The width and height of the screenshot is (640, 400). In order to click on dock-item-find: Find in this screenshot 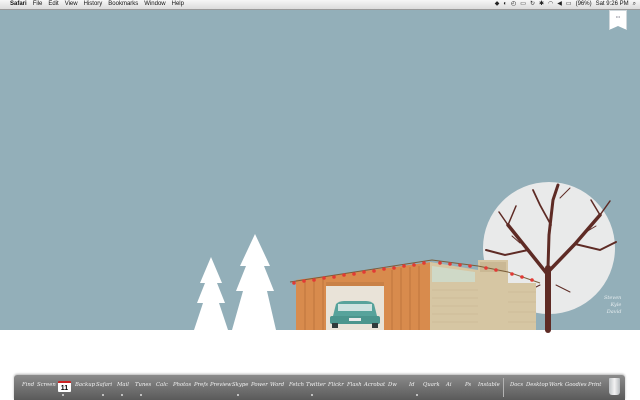, I will do `click(28, 385)`.